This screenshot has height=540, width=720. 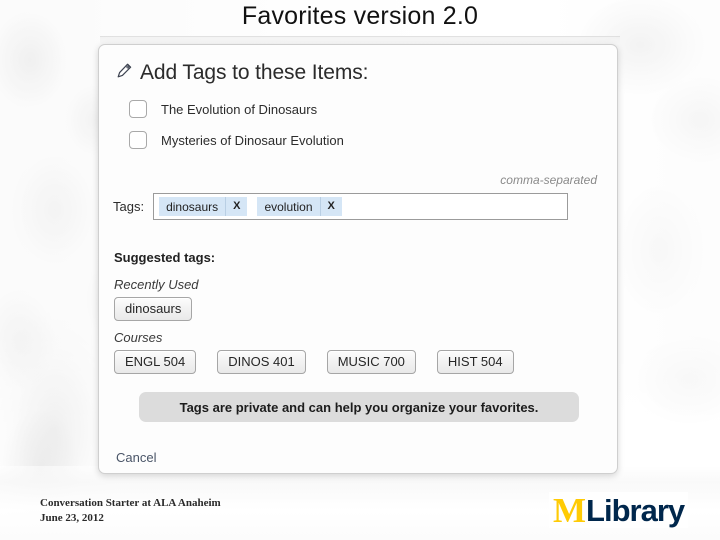 I want to click on library-wordmark: Library, so click(x=635, y=510).